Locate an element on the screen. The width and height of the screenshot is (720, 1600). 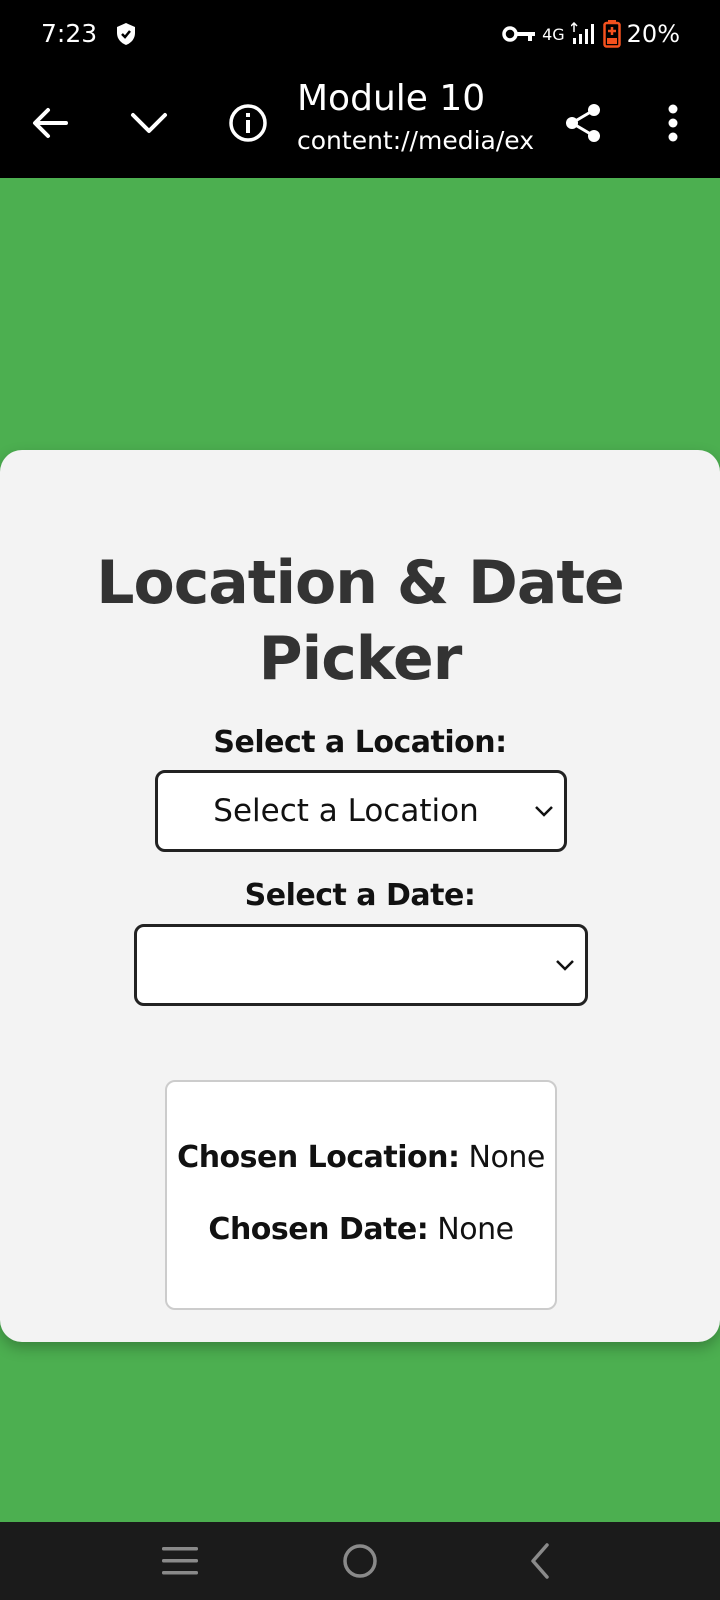
back-arrow-icon is located at coordinates (50, 123).